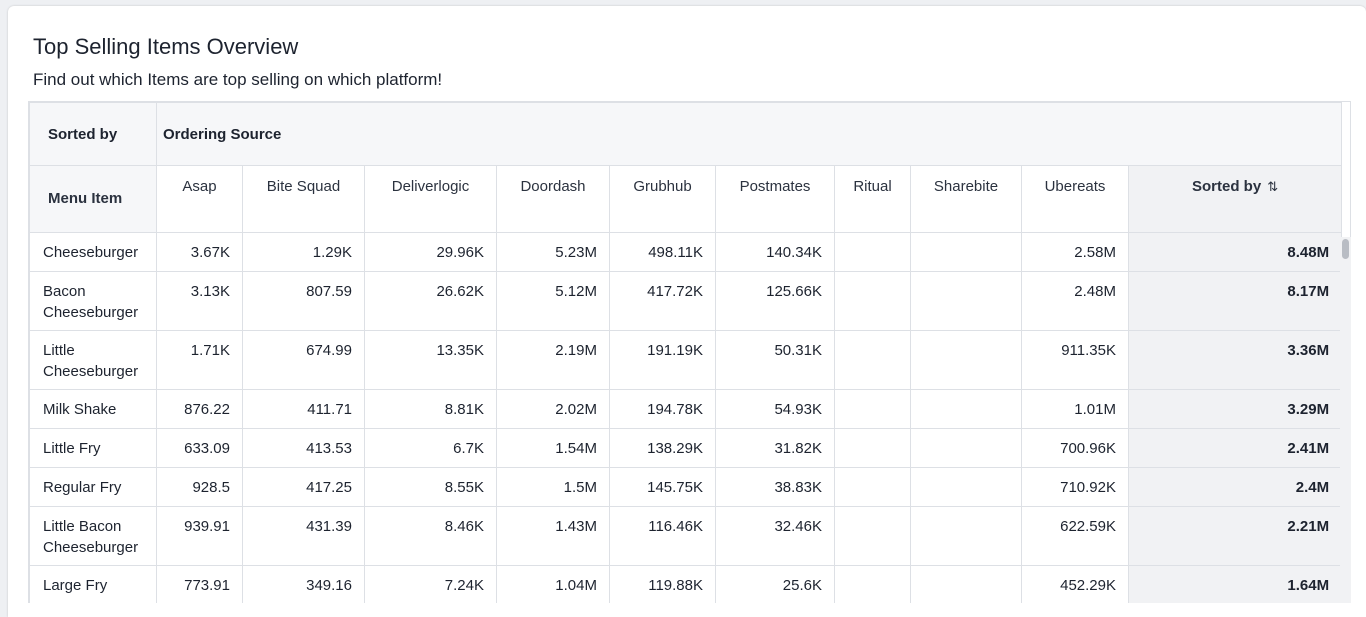  I want to click on value-cell-ubereats: 700.96K, so click(1075, 448).